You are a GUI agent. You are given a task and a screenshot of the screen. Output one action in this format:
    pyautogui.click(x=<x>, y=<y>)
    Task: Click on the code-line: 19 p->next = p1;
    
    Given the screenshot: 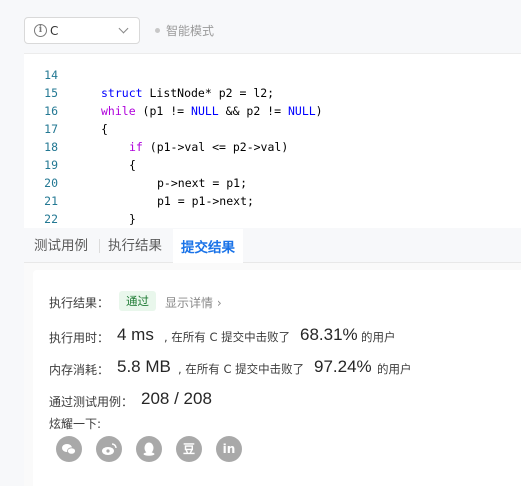 What is the action you would take?
    pyautogui.click(x=272, y=164)
    